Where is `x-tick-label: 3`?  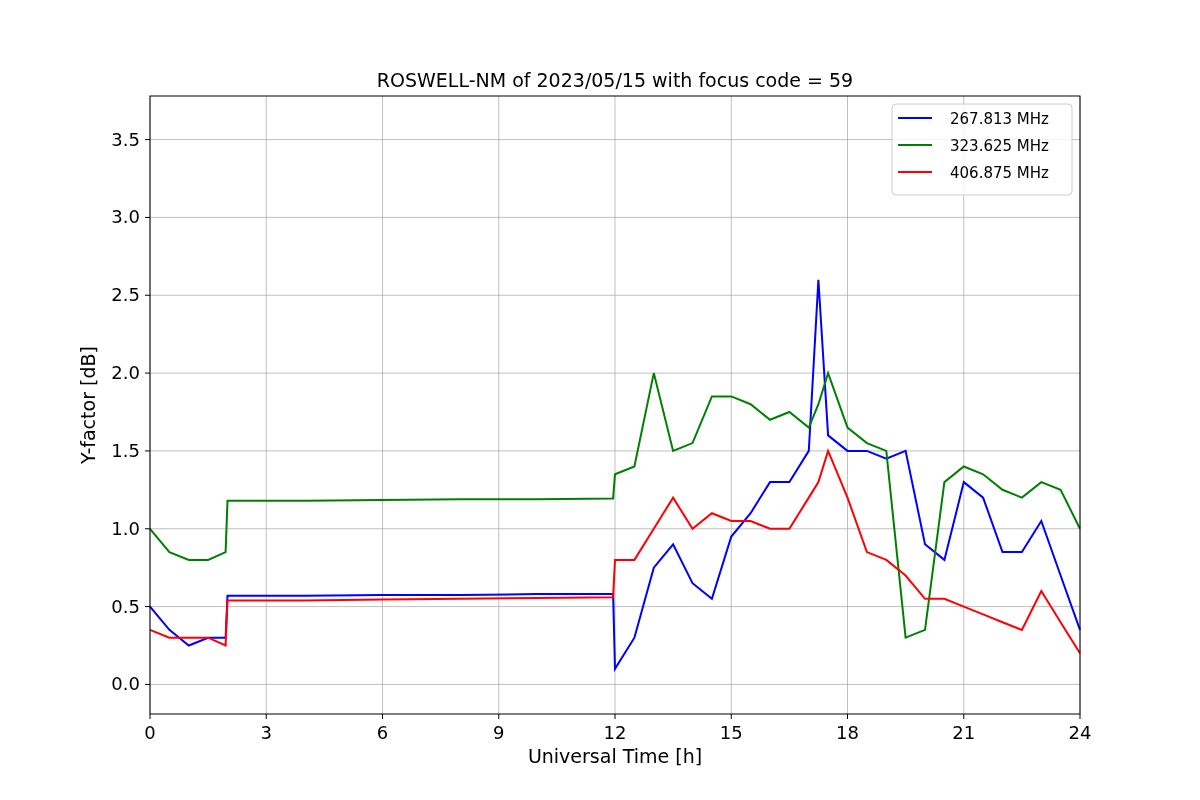 x-tick-label: 3 is located at coordinates (266, 732).